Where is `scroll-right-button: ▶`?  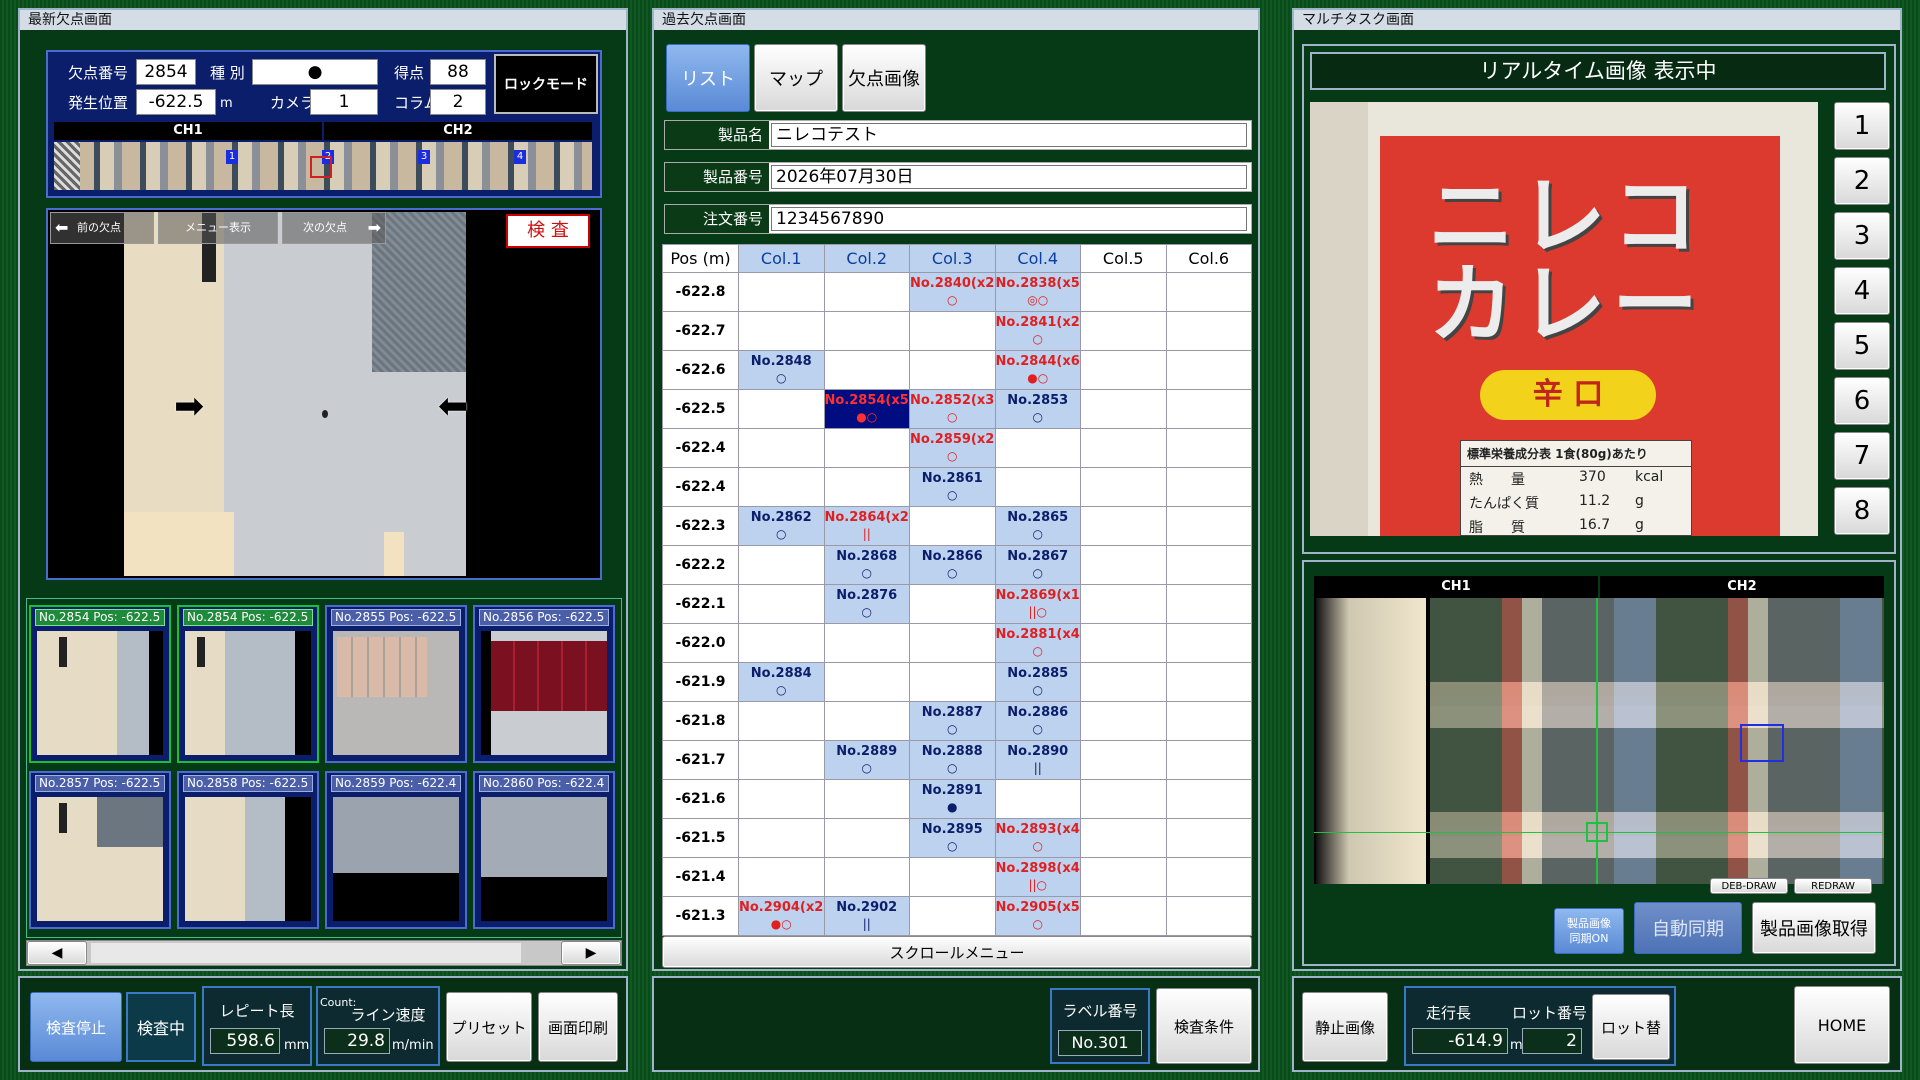
scroll-right-button: ▶ is located at coordinates (591, 953).